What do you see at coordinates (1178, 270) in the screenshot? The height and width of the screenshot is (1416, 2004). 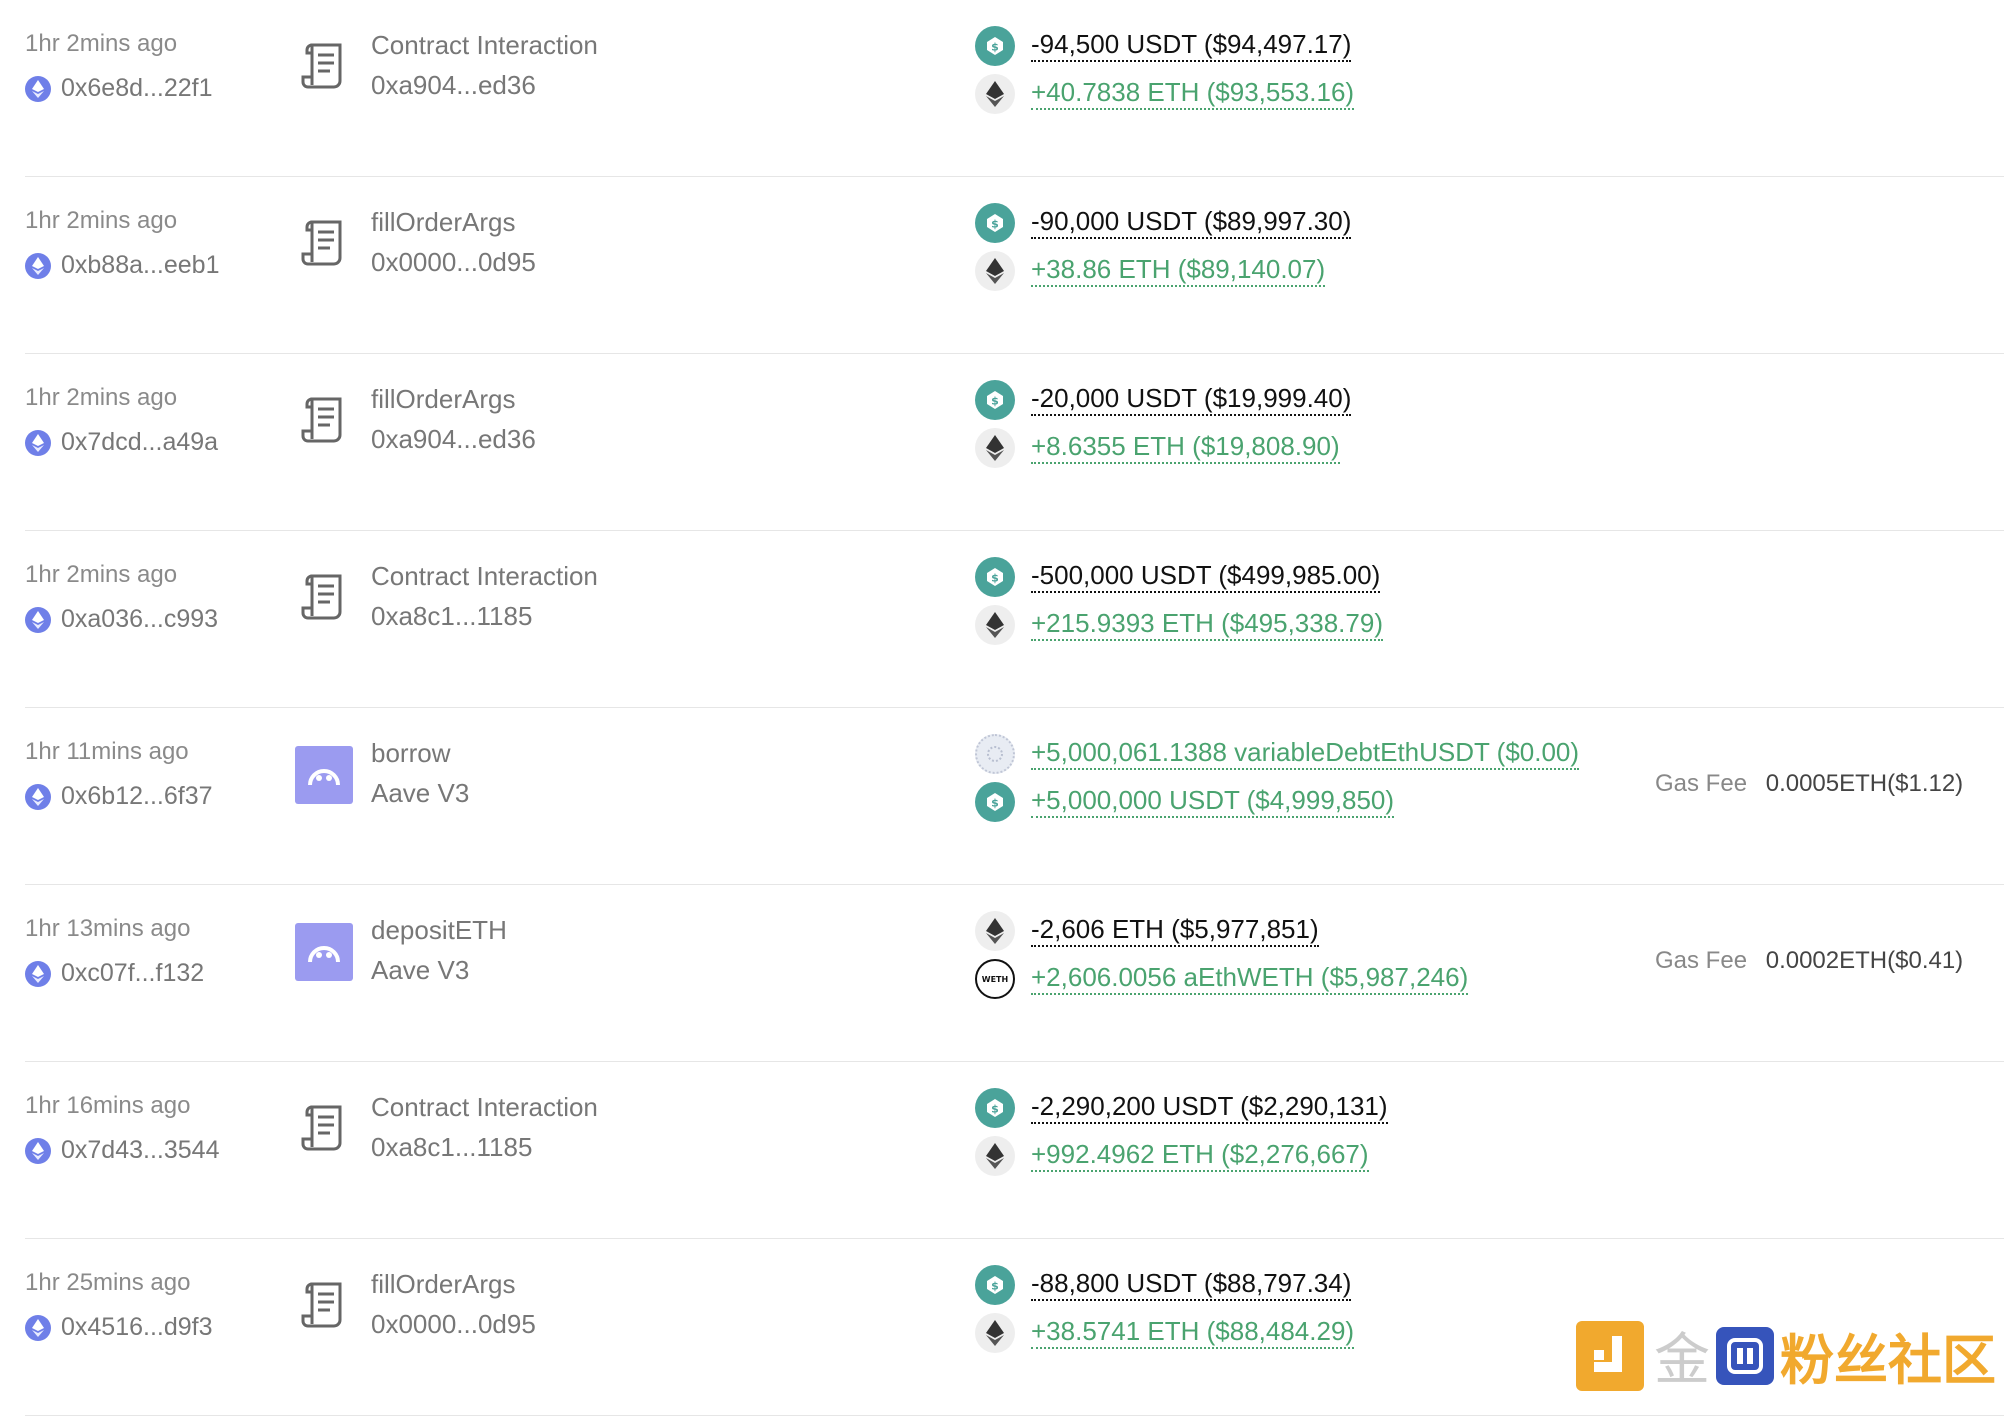 I see `token-amount-link: +38.86 ETH ($89,140.07)` at bounding box center [1178, 270].